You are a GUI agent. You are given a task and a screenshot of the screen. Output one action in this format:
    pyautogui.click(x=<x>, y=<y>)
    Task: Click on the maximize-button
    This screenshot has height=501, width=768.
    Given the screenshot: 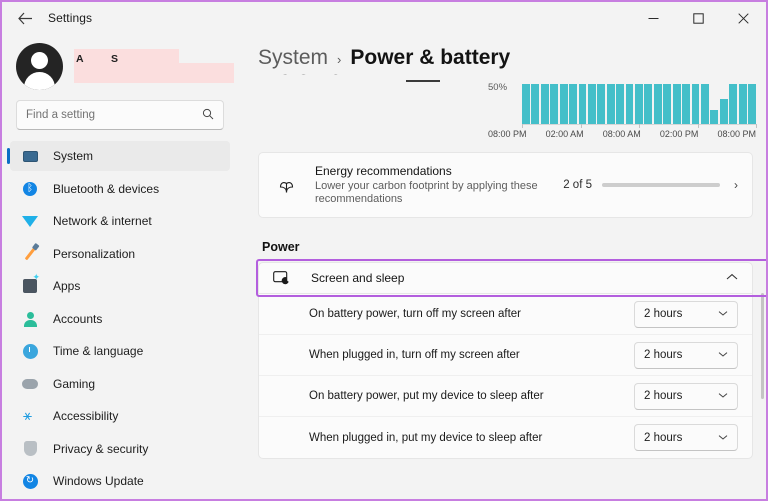 What is the action you would take?
    pyautogui.click(x=698, y=18)
    